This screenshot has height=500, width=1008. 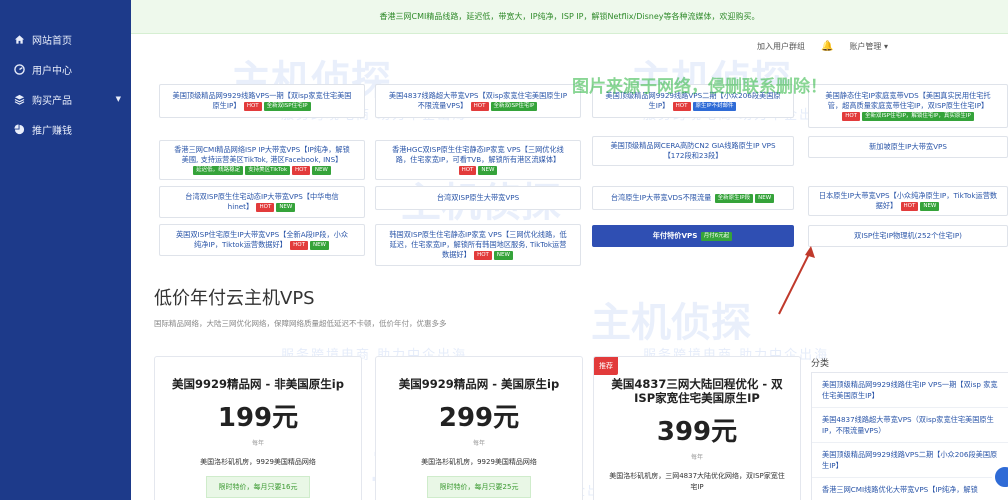 I want to click on plan-description: 美国洛杉矶机房，9929美国精品网络, so click(x=479, y=462).